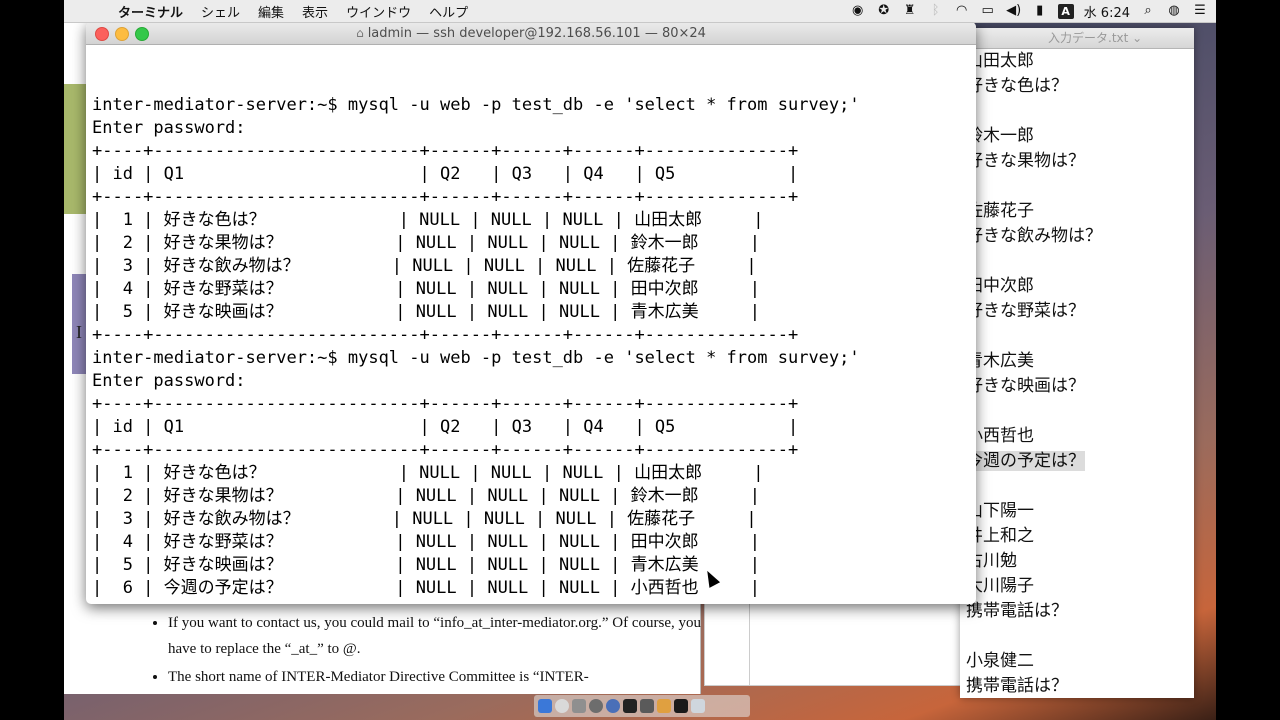 Image resolution: width=1280 pixels, height=720 pixels. I want to click on home-icon: ⌂, so click(360, 33).